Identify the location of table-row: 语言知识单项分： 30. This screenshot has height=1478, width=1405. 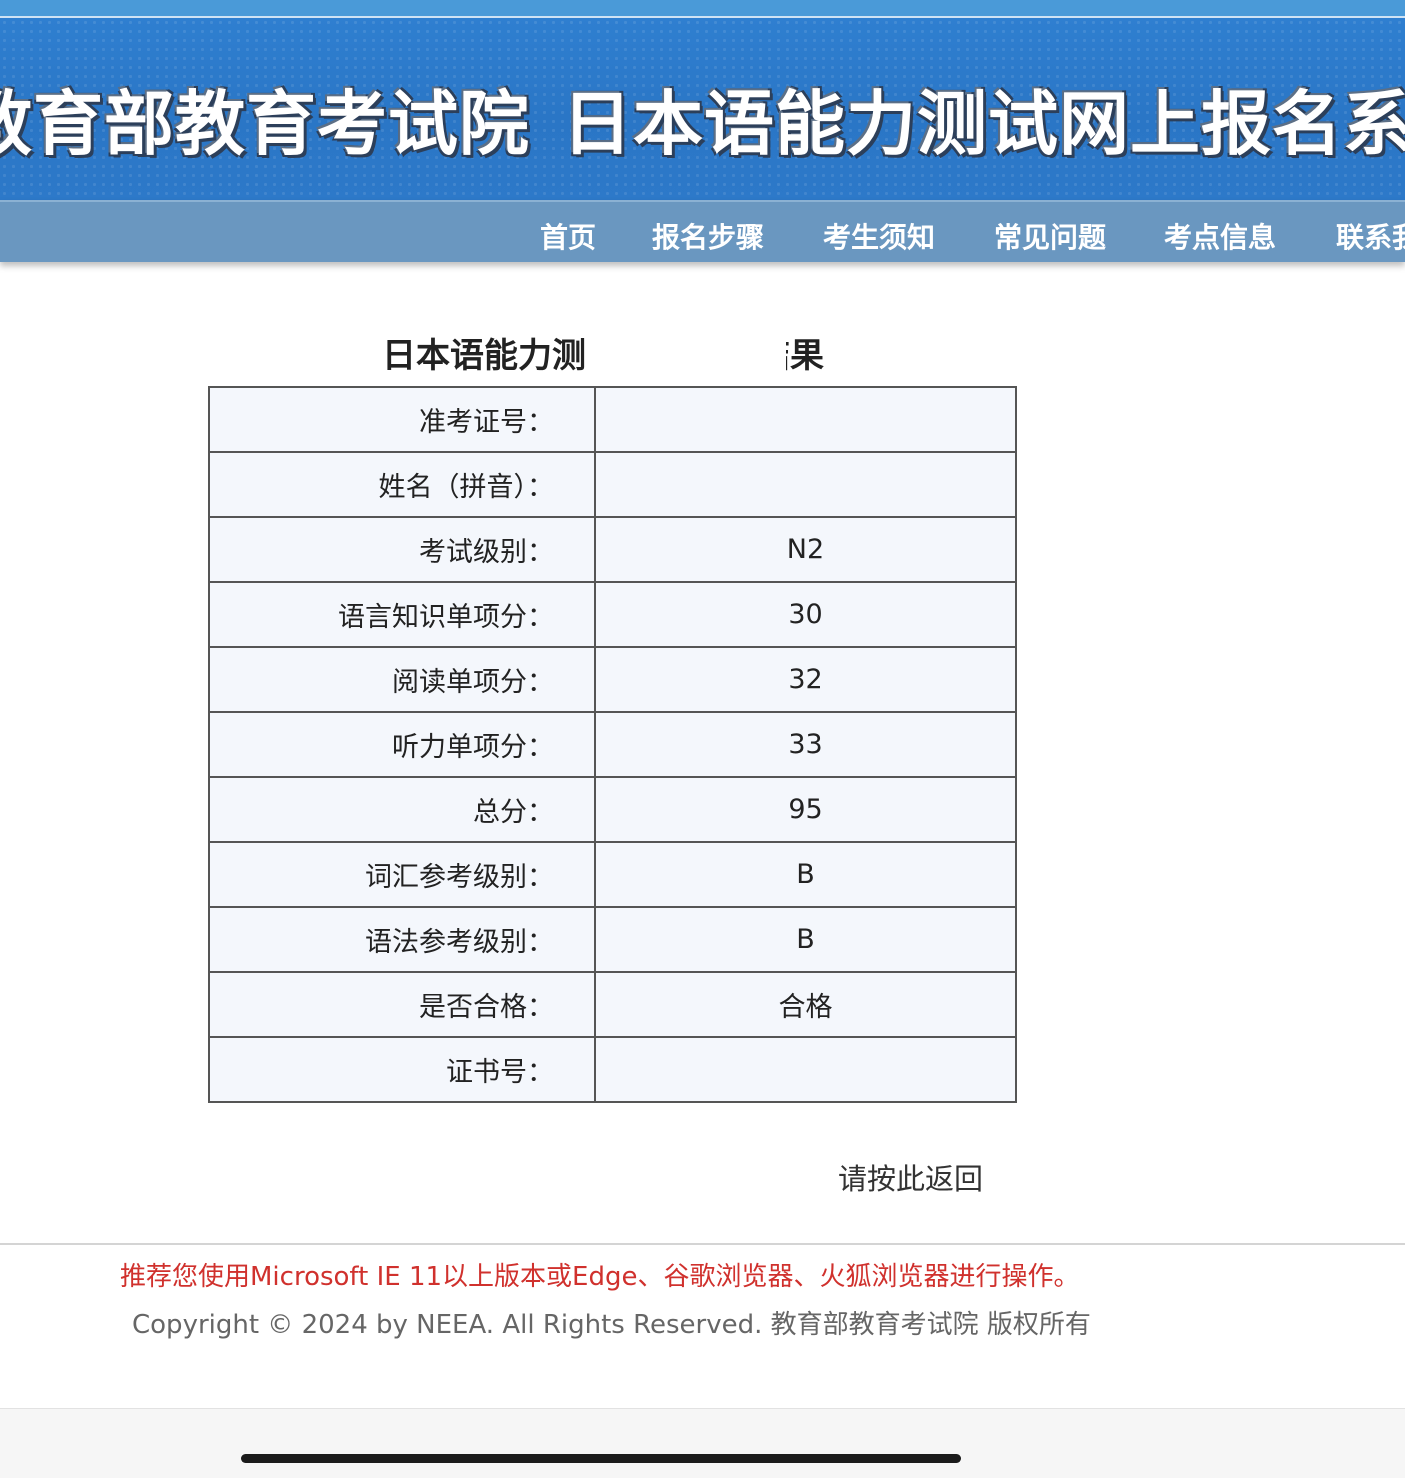
(612, 614).